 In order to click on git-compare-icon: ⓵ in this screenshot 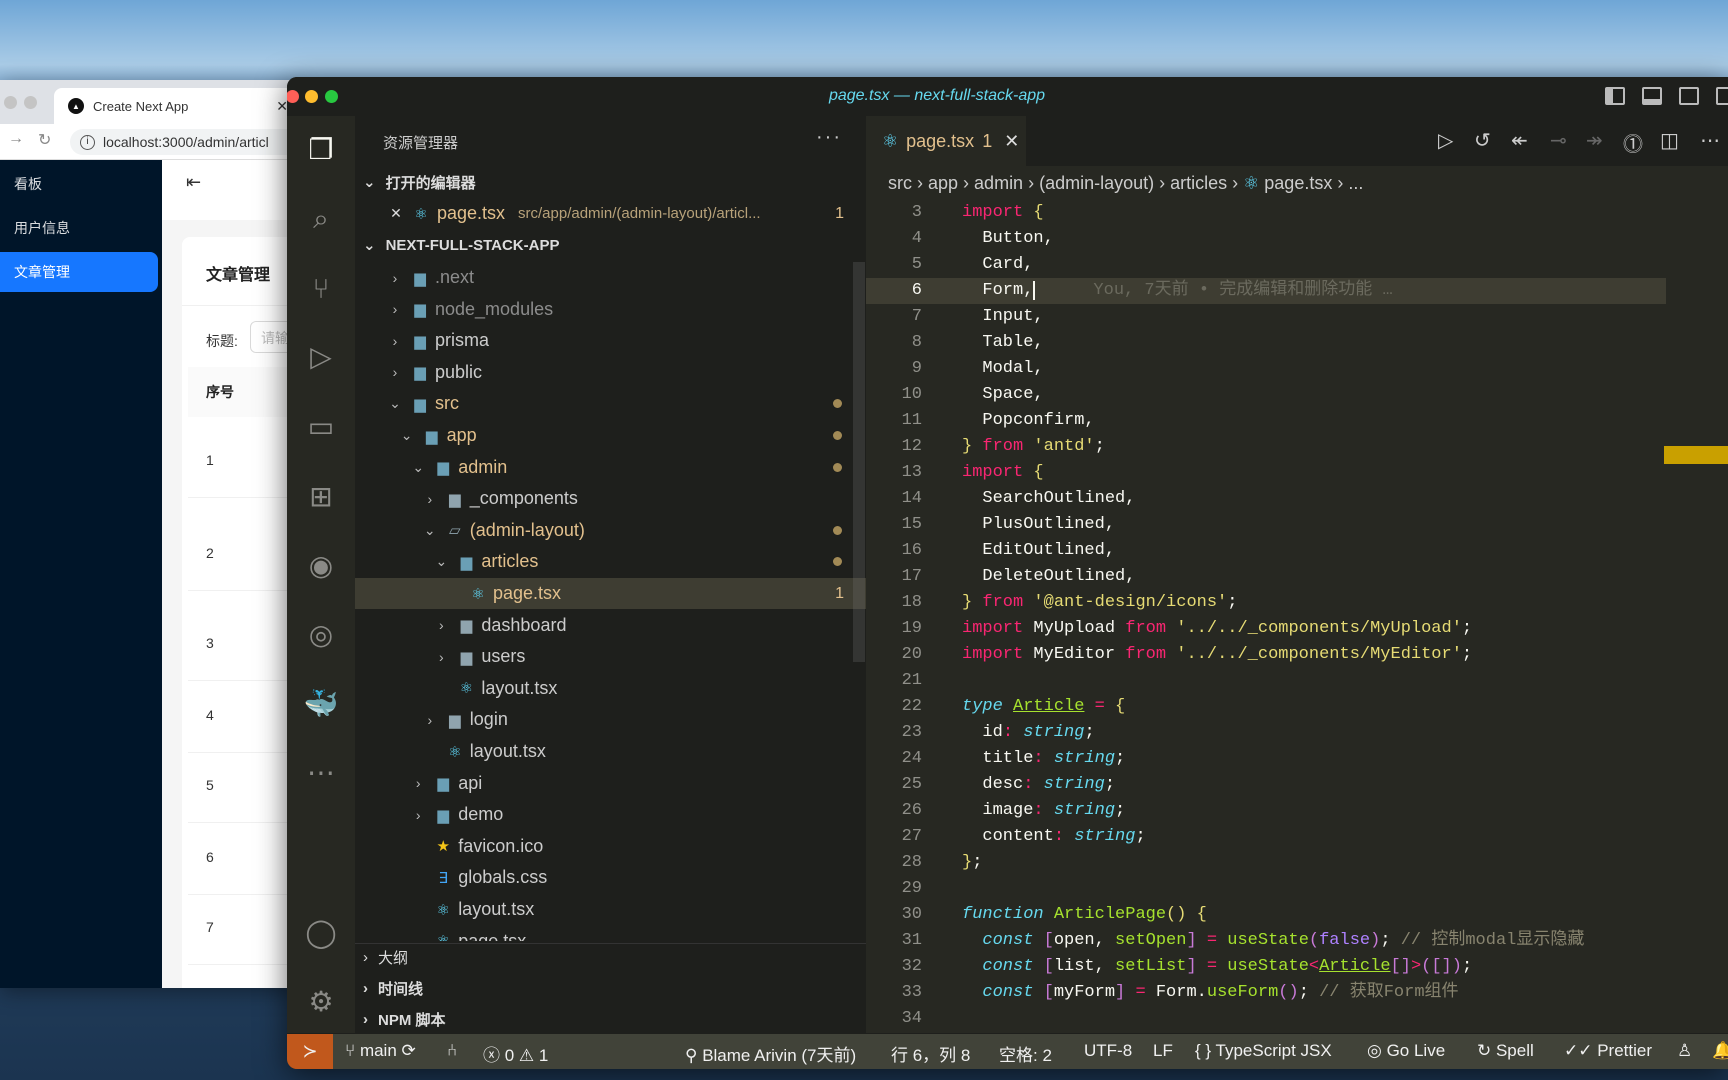, I will do `click(1633, 142)`.